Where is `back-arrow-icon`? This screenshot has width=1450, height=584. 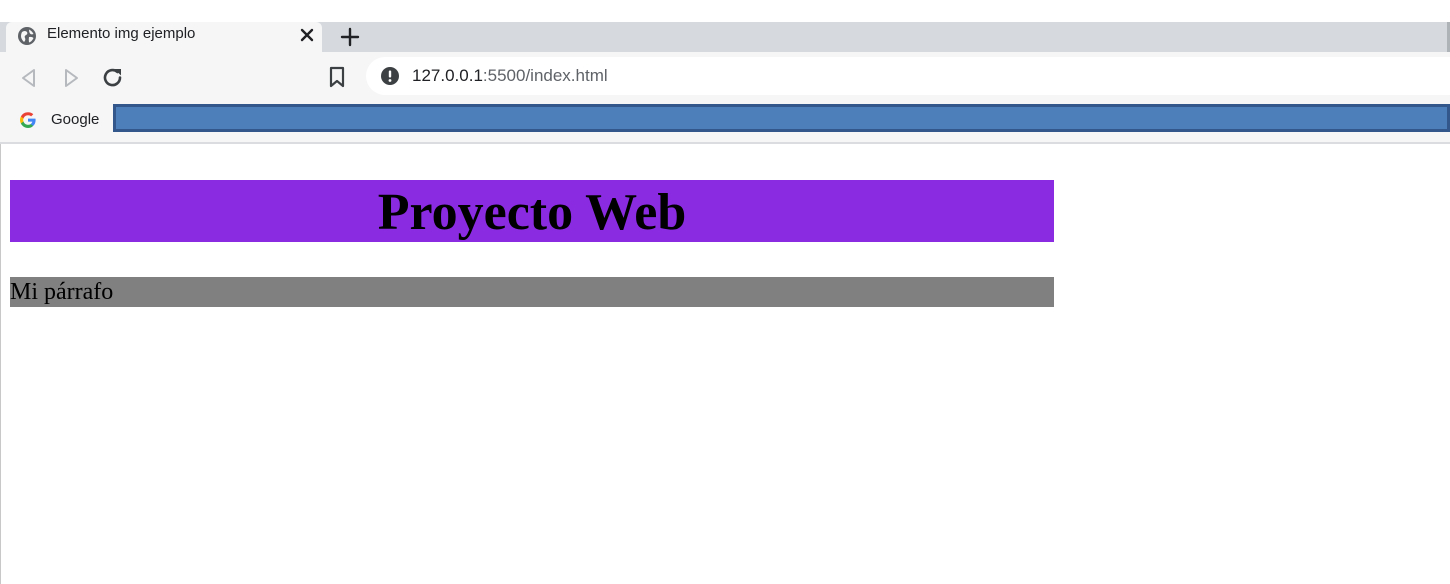 back-arrow-icon is located at coordinates (29, 78).